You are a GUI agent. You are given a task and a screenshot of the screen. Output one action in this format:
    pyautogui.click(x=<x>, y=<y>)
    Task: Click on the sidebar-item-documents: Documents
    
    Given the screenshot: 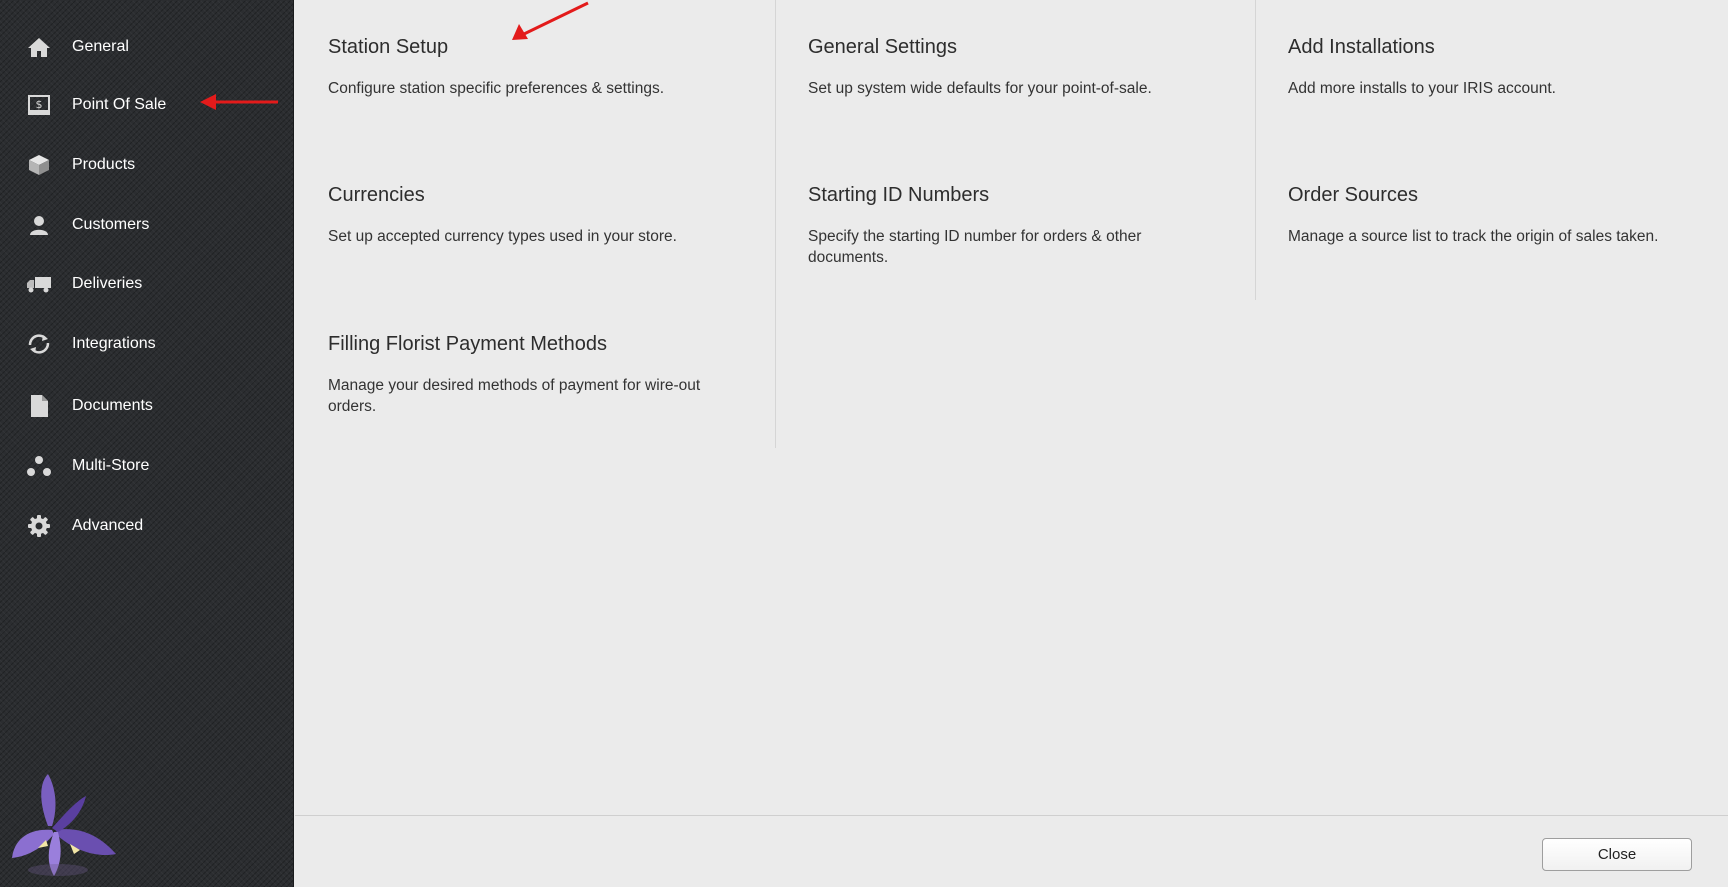 What is the action you would take?
    pyautogui.click(x=147, y=406)
    